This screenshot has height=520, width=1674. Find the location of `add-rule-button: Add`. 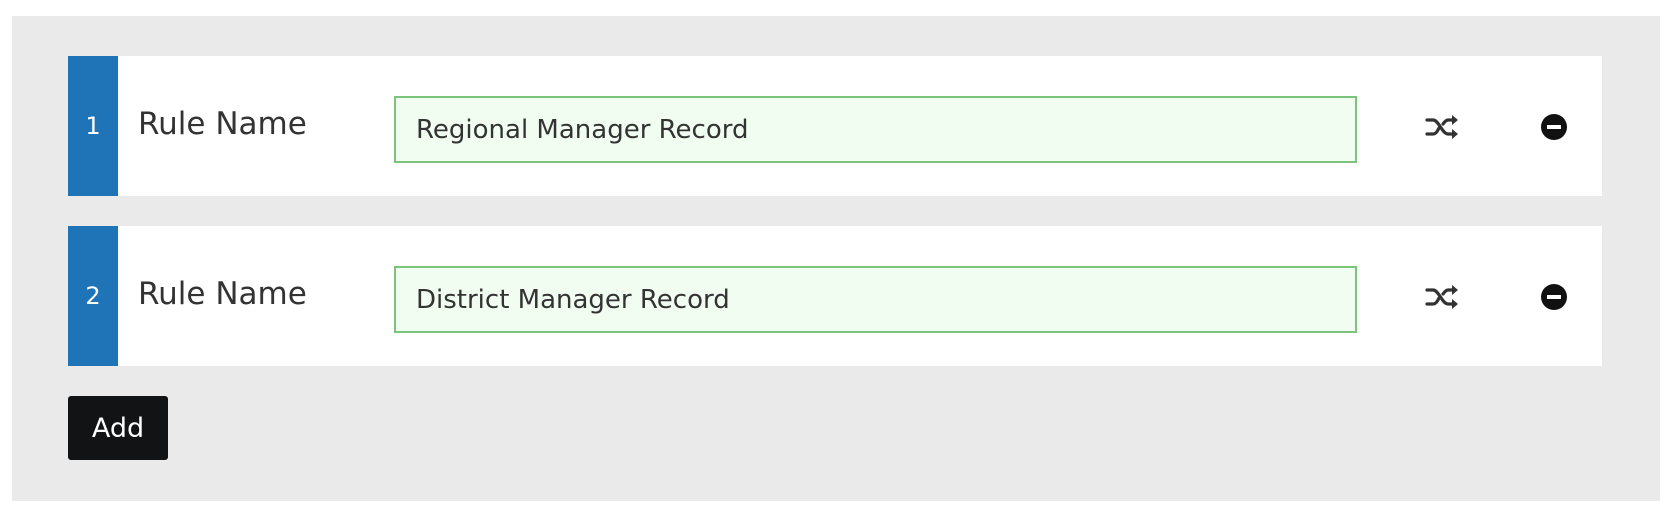

add-rule-button: Add is located at coordinates (118, 428).